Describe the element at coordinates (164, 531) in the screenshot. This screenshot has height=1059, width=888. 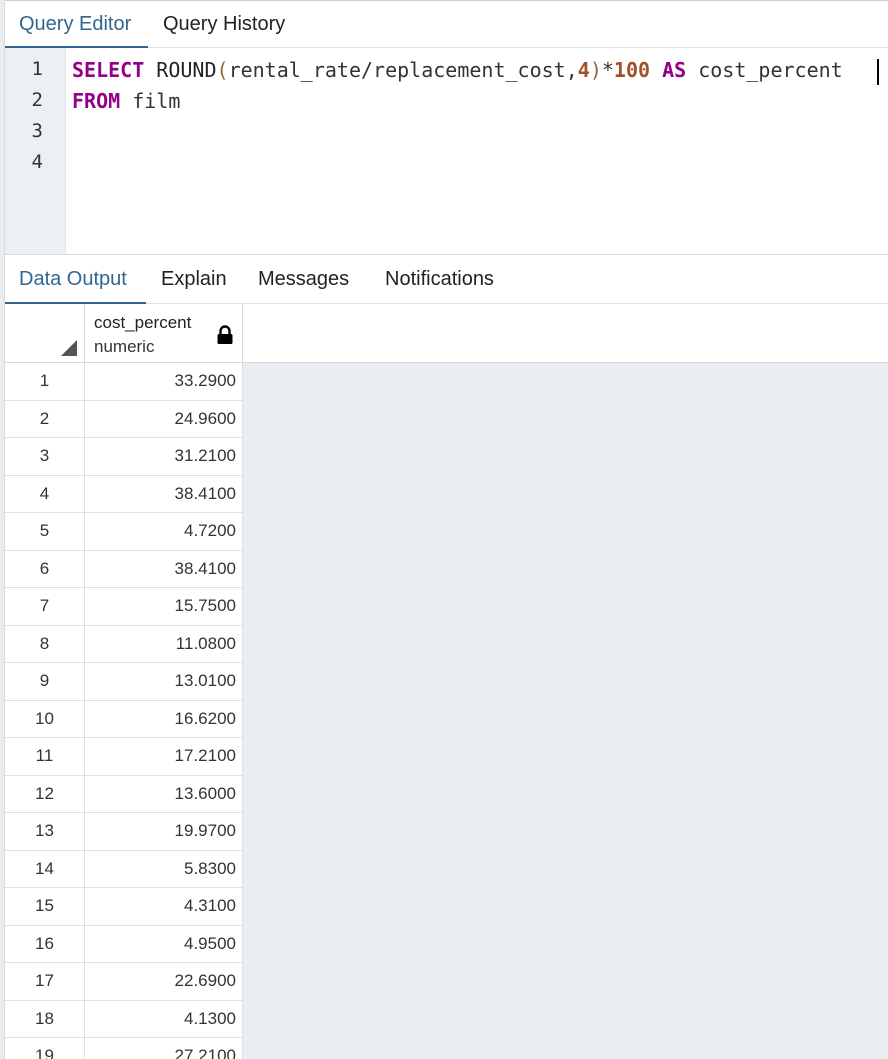
I see `cell-cost-percent: 4.7200` at that location.